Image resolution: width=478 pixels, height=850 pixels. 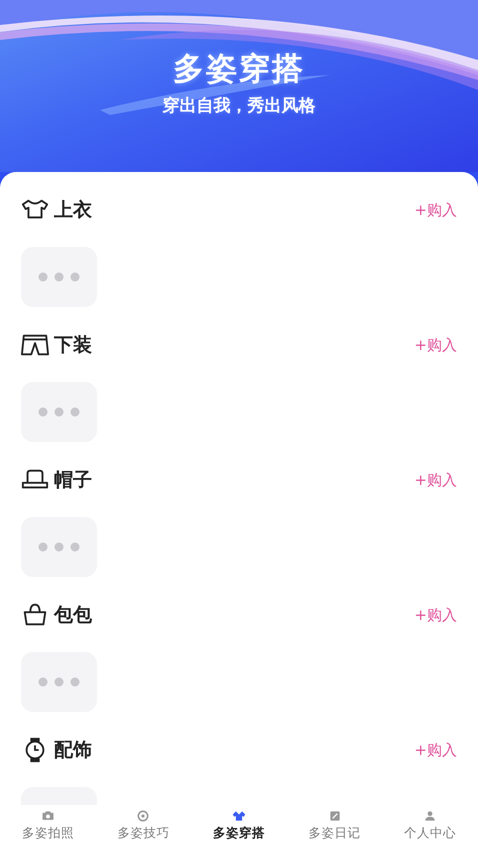 What do you see at coordinates (143, 833) in the screenshot?
I see `tab: 多姿技巧` at bounding box center [143, 833].